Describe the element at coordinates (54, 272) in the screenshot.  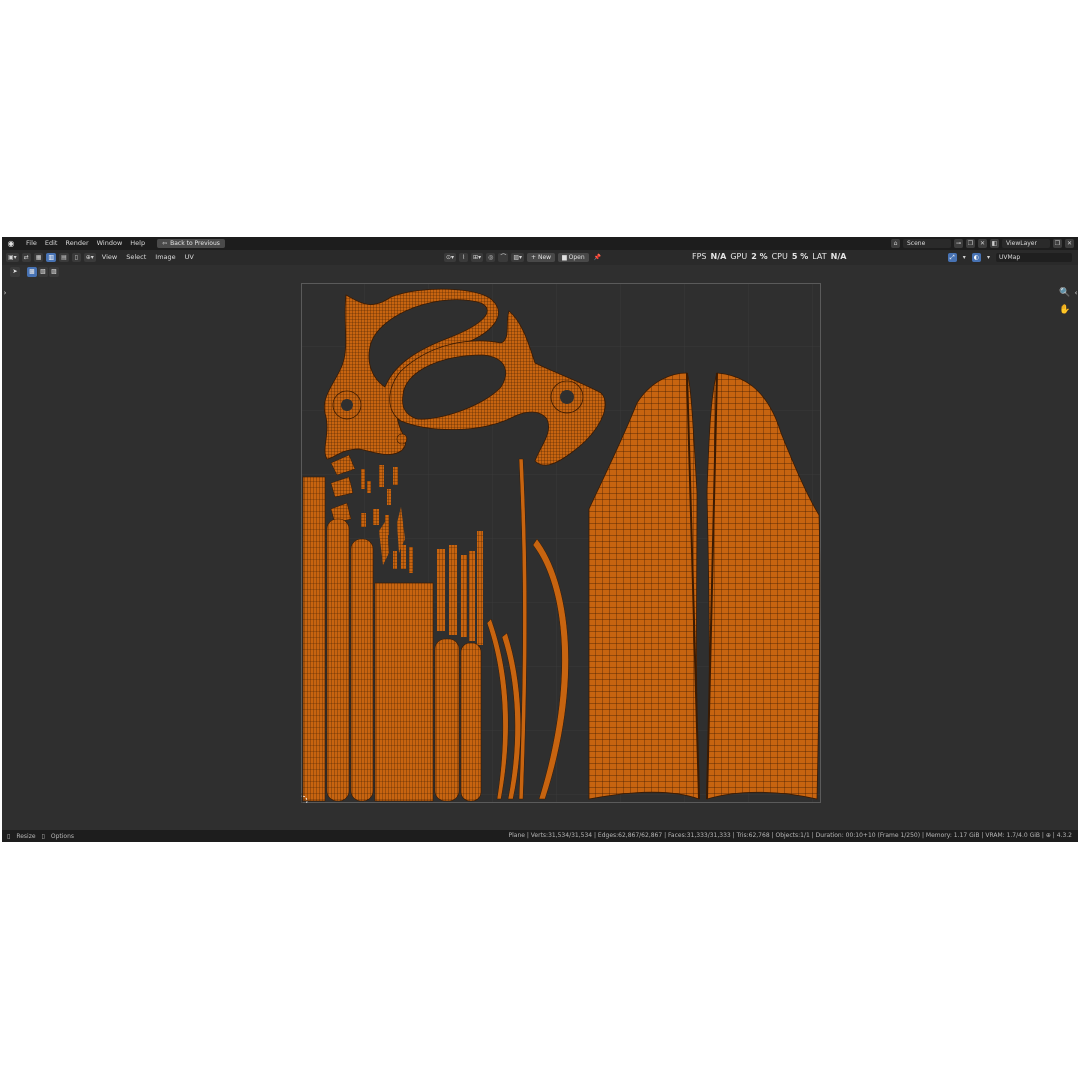
I see `select-subtract-icon: ▨` at that location.